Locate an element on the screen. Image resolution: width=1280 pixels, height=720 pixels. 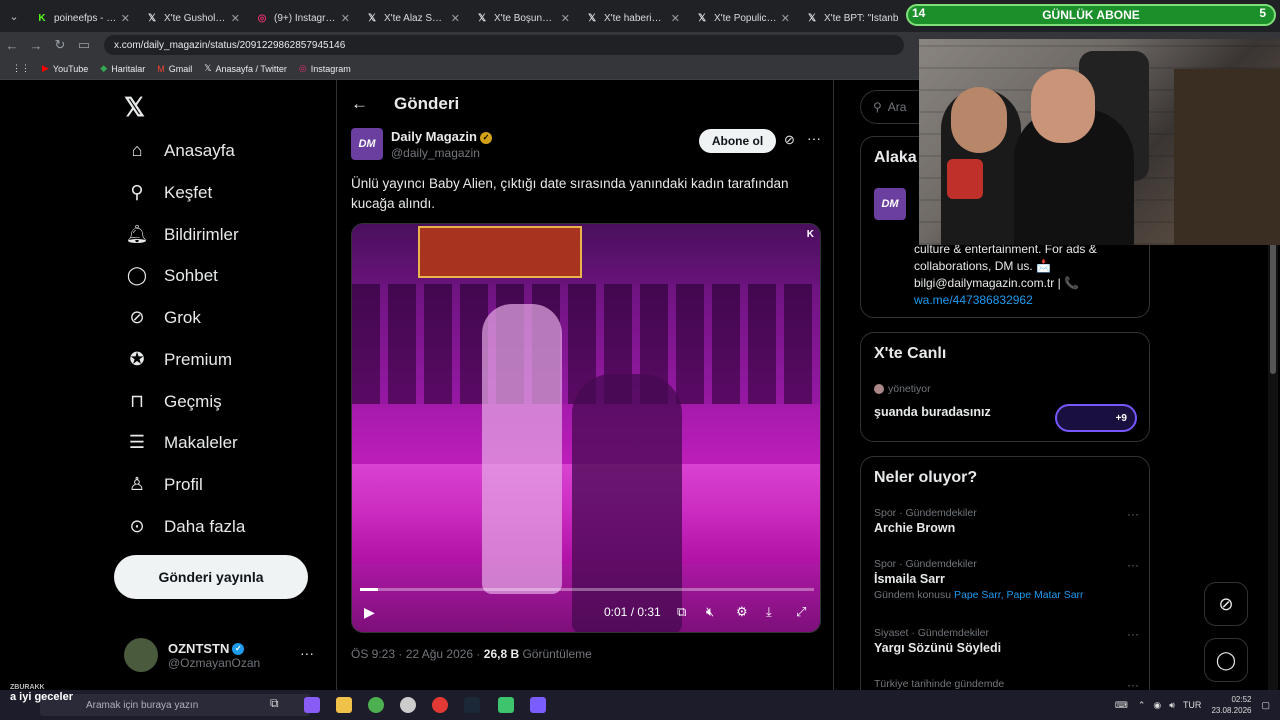
nav-item-articles: ☰ Makaleler is located at coordinates (181, 442).